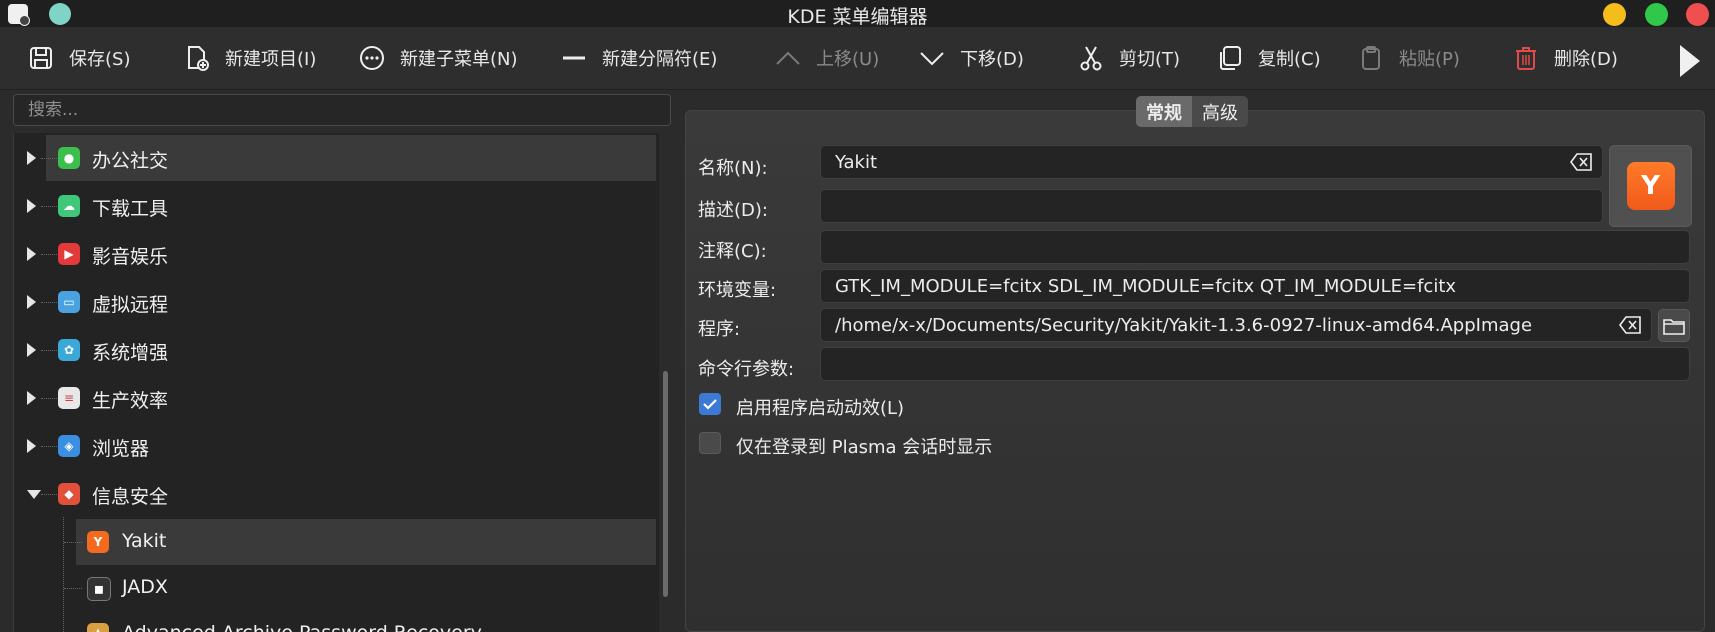  I want to click on tree-item-virtual-remote: ▭ 虚拟远程, so click(336, 302).